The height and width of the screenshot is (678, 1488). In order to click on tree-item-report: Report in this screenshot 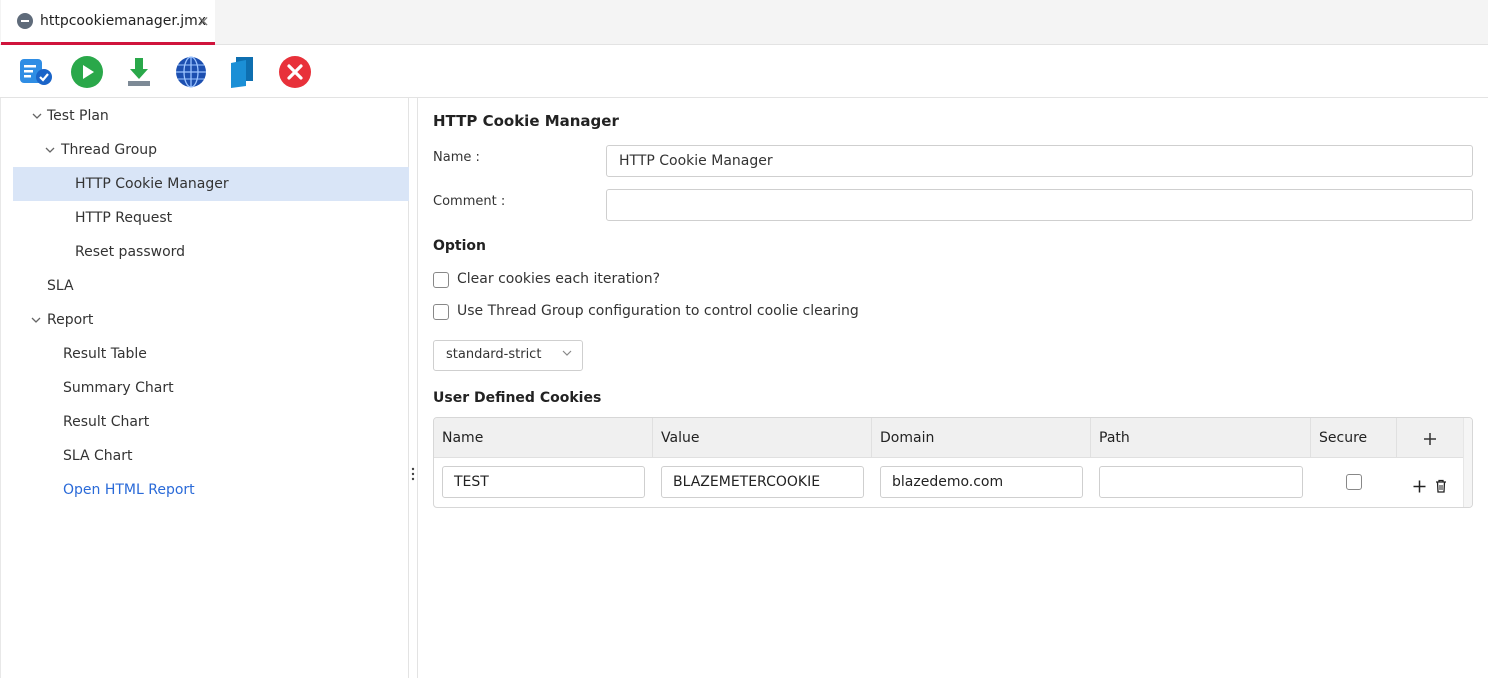, I will do `click(205, 320)`.